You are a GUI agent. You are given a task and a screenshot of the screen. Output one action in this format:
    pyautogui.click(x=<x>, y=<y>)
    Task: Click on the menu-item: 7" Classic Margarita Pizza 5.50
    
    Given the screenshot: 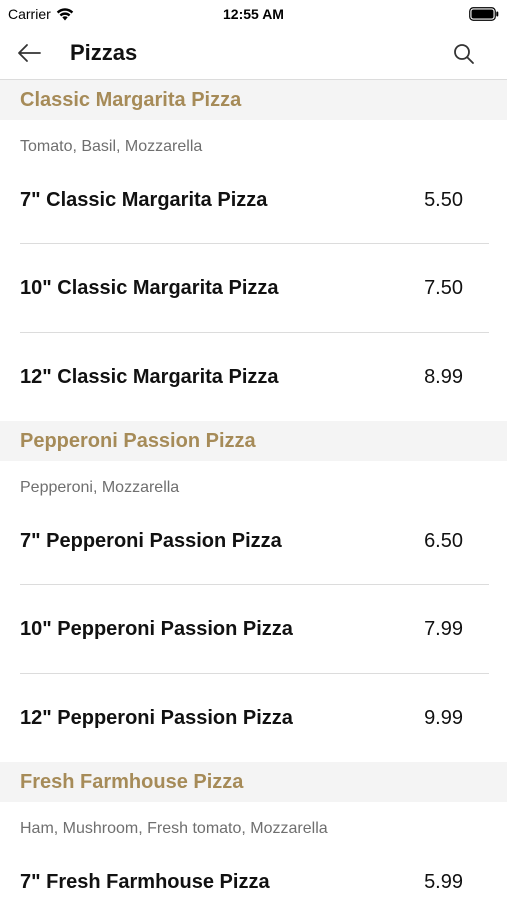 What is the action you would take?
    pyautogui.click(x=253, y=206)
    